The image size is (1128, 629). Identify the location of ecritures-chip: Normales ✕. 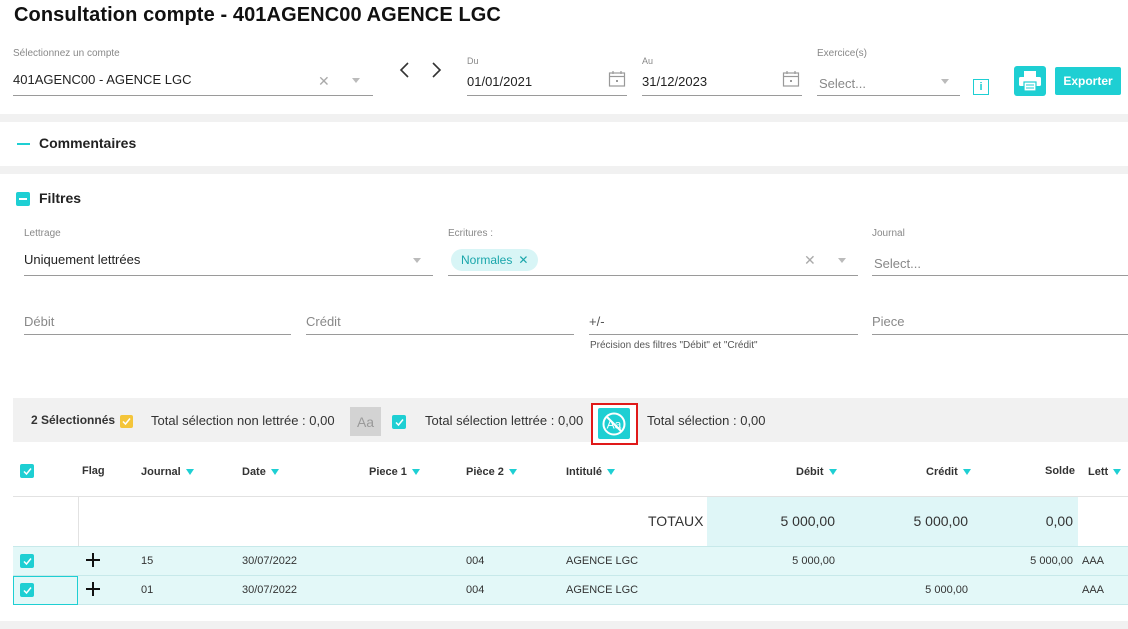
(495, 260).